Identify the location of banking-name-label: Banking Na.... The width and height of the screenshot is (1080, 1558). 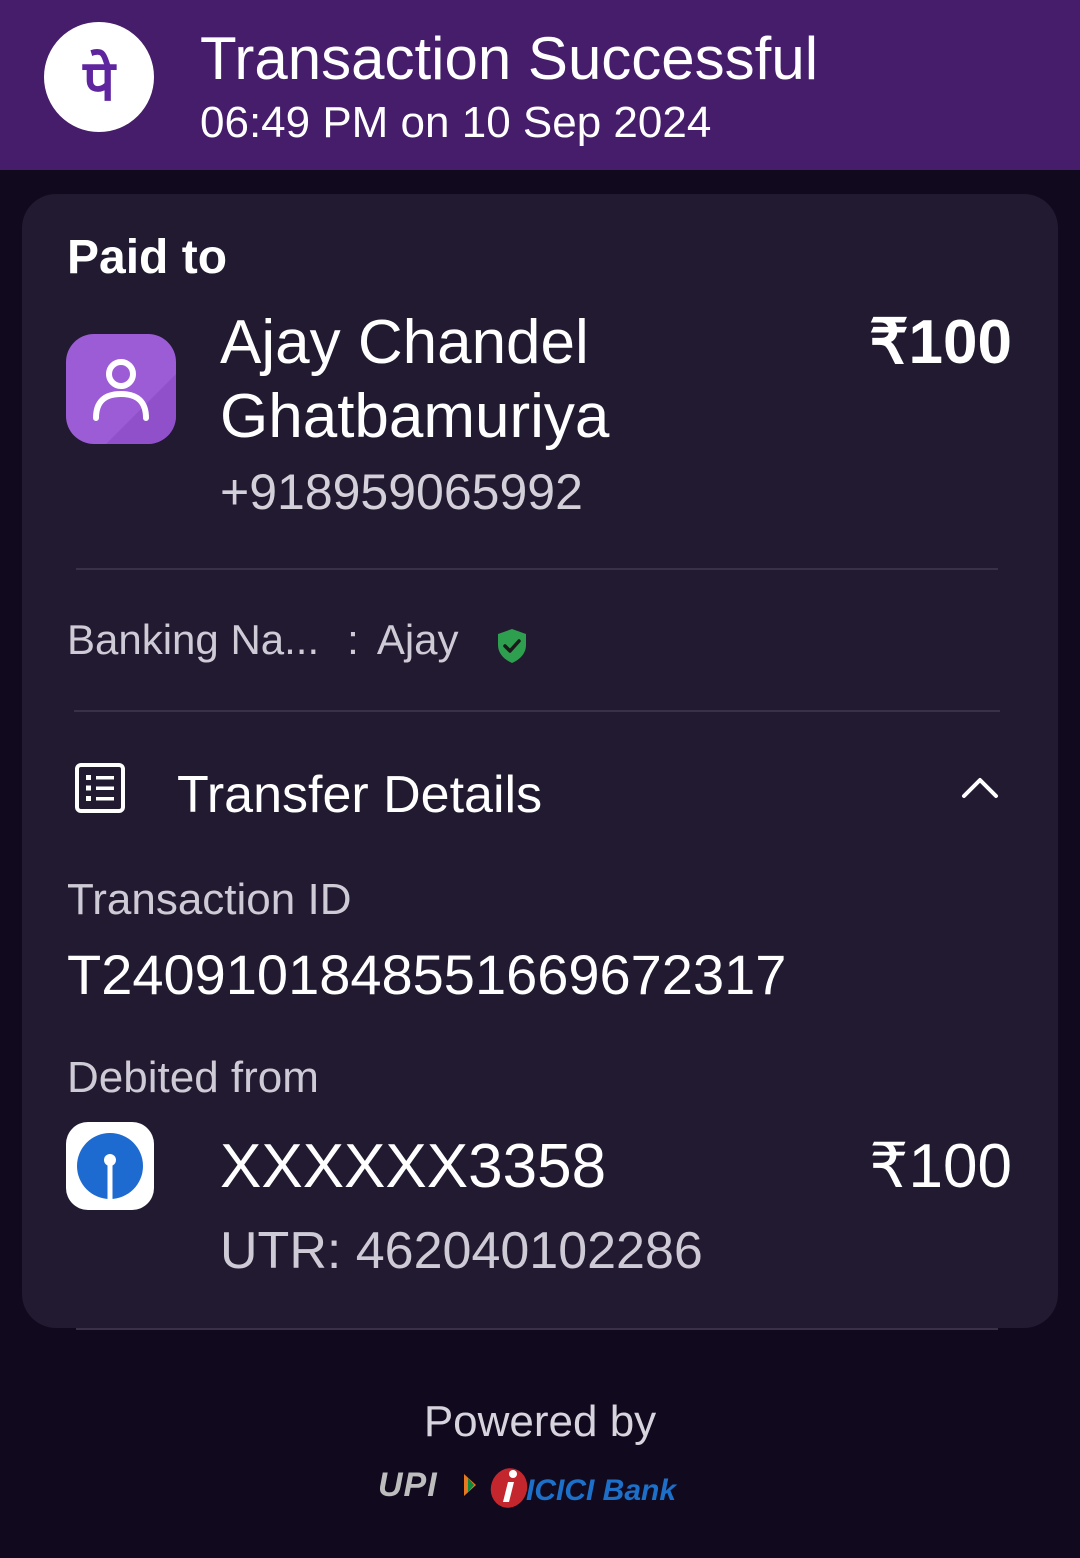
(193, 639).